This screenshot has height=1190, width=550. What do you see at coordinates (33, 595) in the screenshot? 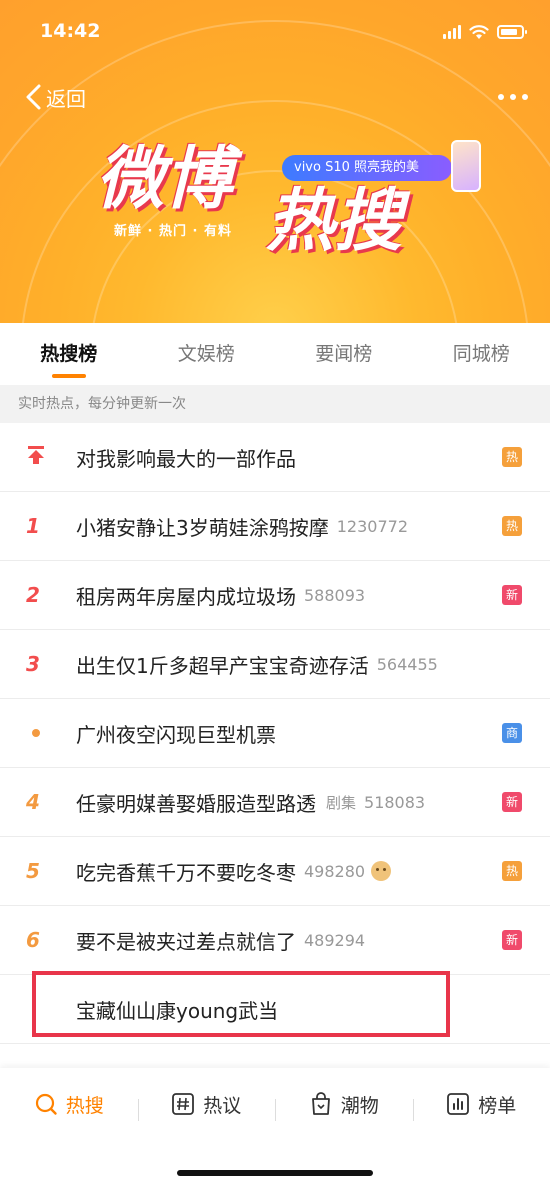
I see `list-item-rank: 2` at bounding box center [33, 595].